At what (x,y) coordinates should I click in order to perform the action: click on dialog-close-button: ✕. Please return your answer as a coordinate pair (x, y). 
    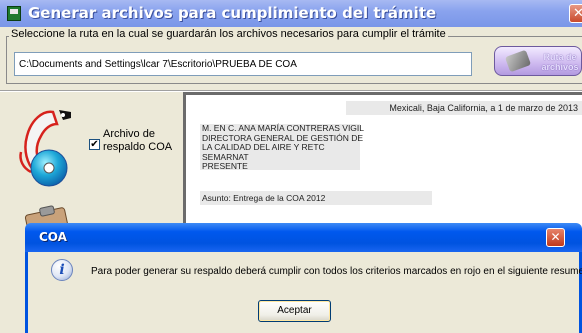
    Looking at the image, I should click on (555, 237).